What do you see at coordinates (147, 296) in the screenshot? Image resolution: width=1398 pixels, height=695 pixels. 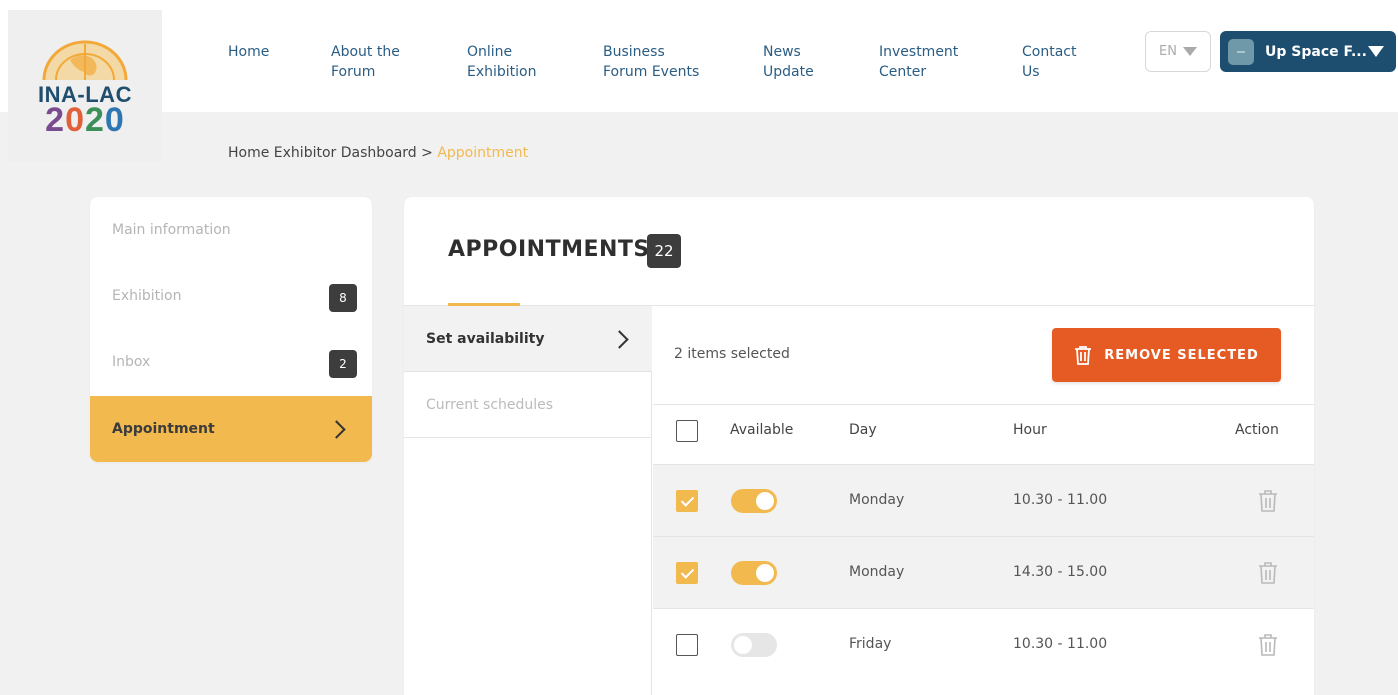 I see `sidebar-item-label: Exhibition` at bounding box center [147, 296].